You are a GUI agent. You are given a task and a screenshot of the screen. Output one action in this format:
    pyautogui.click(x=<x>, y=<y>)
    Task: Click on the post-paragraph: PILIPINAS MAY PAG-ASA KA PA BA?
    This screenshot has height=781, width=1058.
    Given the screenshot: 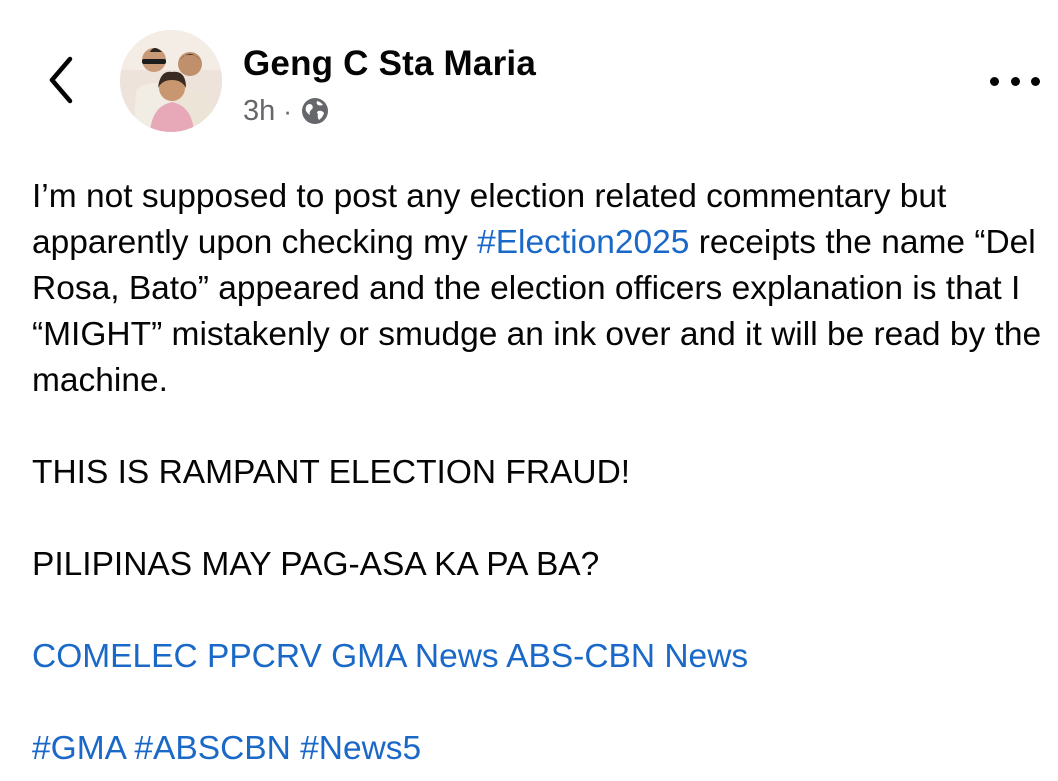 What is the action you would take?
    pyautogui.click(x=316, y=564)
    